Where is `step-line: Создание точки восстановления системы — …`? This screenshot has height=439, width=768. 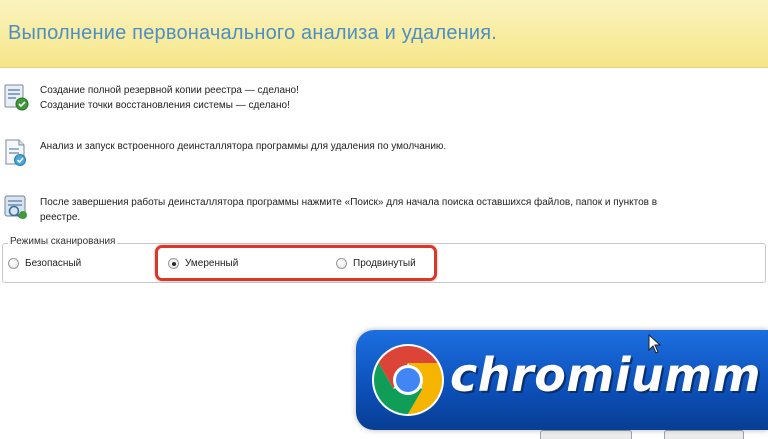 step-line: Создание точки восстановления системы — … is located at coordinates (165, 105).